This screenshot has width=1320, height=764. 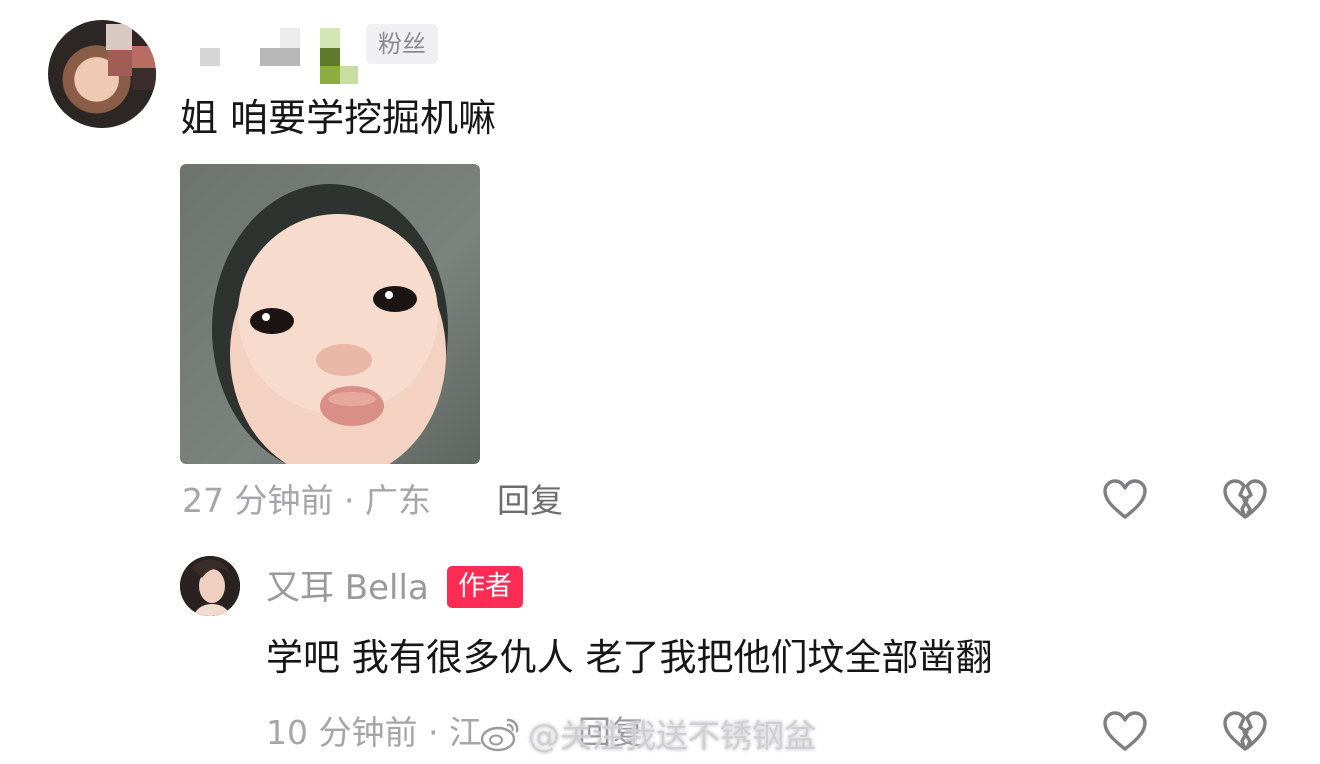 What do you see at coordinates (306, 500) in the screenshot?
I see `comment-time-location: 27 分钟前 · 广东` at bounding box center [306, 500].